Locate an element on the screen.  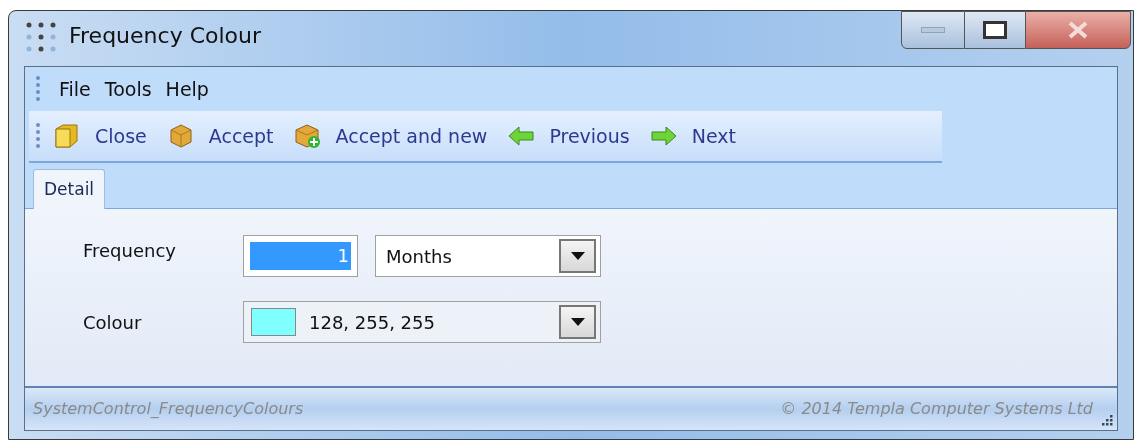
window-title: Frequency Colour is located at coordinates (165, 36).